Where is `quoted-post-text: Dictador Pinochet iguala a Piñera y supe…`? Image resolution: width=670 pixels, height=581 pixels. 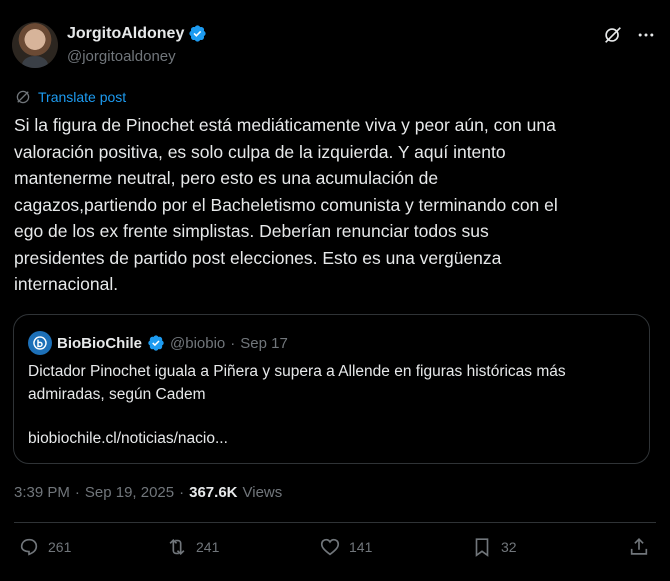 quoted-post-text: Dictador Pinochet iguala a Piñera y supe… is located at coordinates (297, 383).